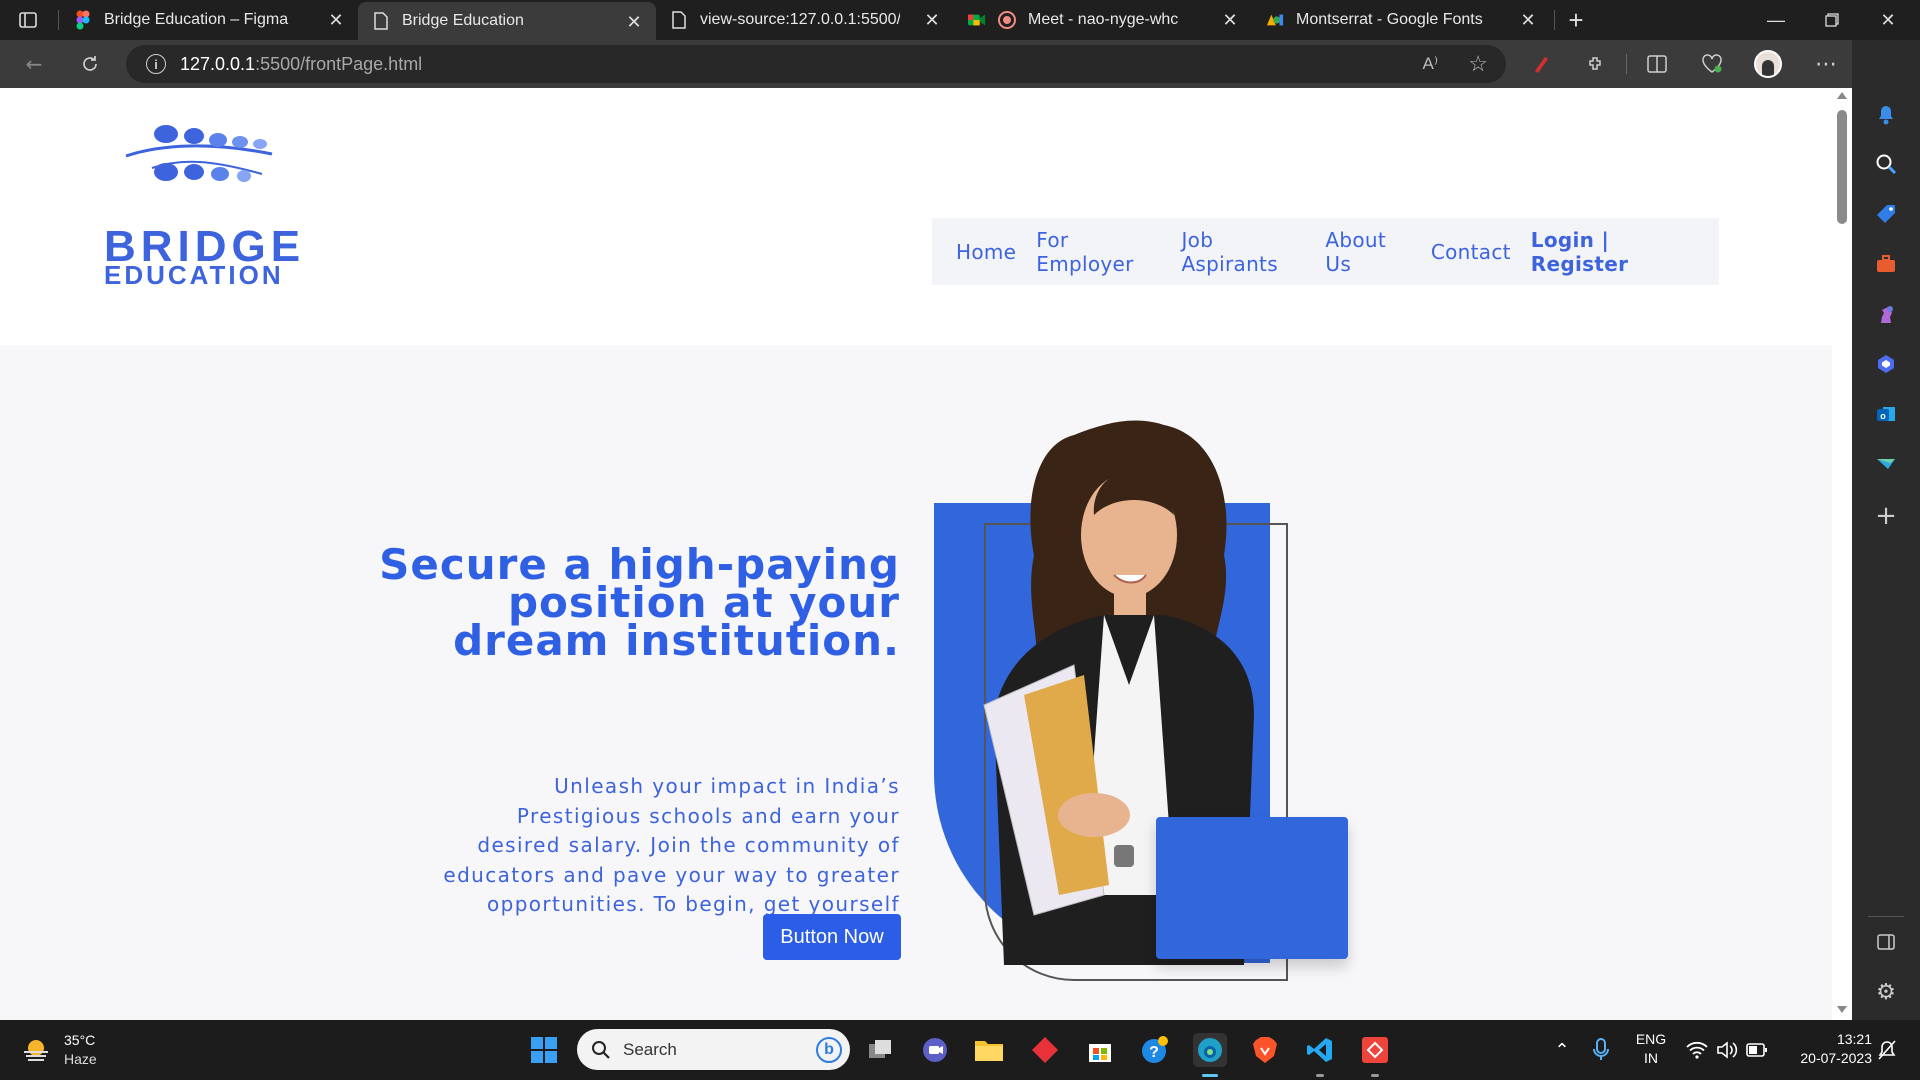 This screenshot has width=1920, height=1080. I want to click on file-explorer-icon, so click(989, 1050).